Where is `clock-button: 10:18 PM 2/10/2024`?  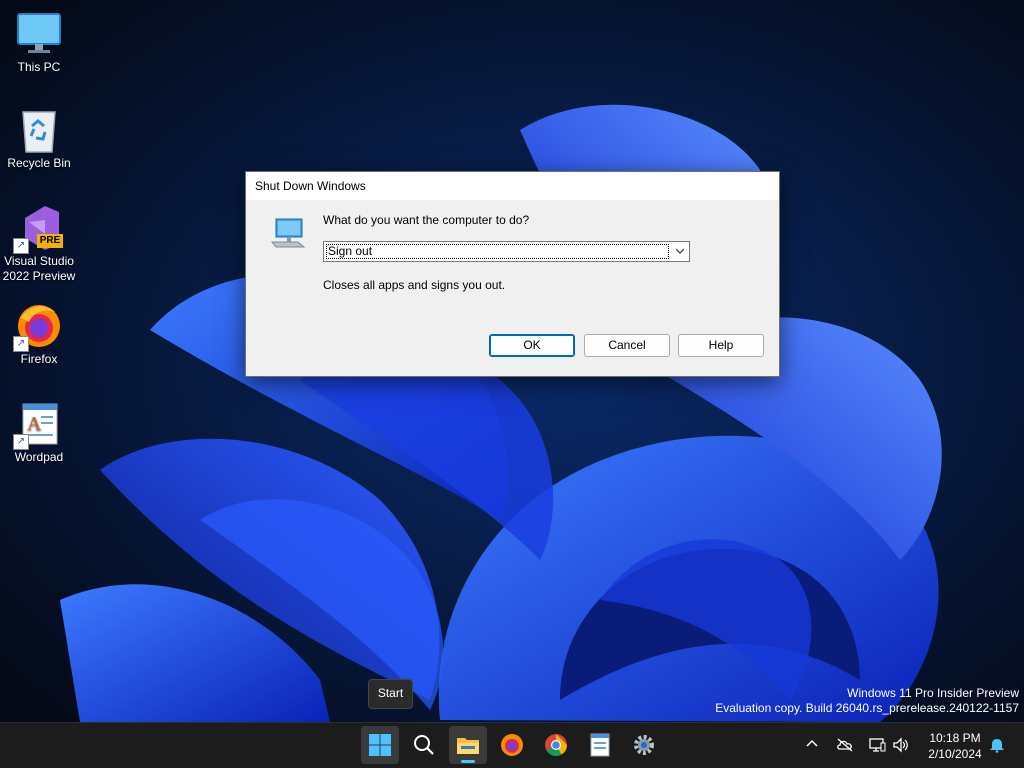
clock-button: 10:18 PM 2/10/2024 is located at coordinates (955, 746).